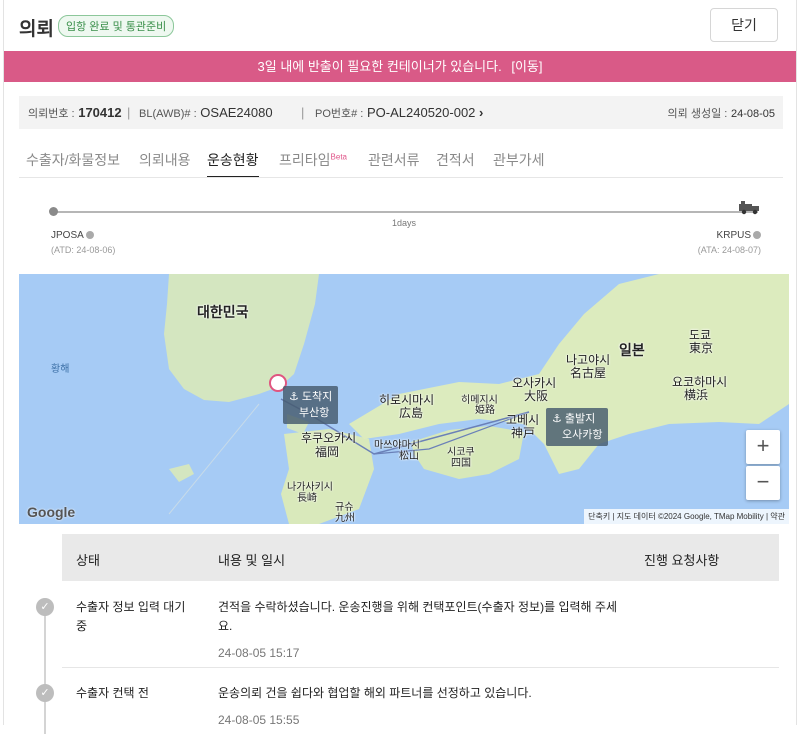 The image size is (800, 734). Describe the element at coordinates (223, 312) in the screenshot. I see `map-label-korea: 대한민국` at that location.